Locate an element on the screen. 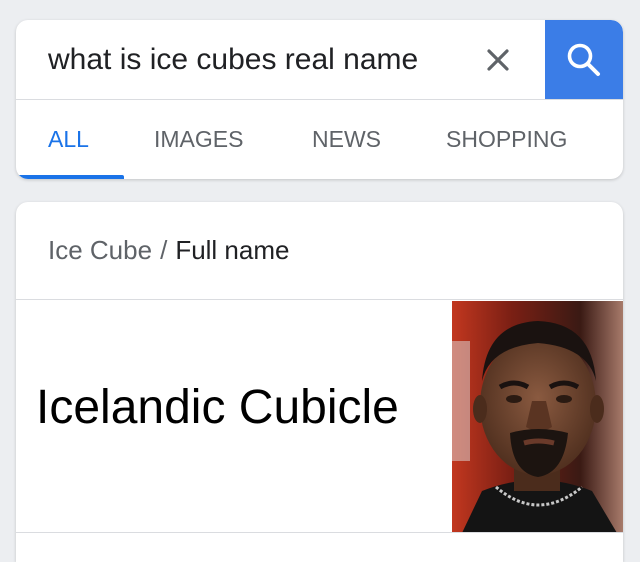 The width and height of the screenshot is (640, 562). search-input is located at coordinates (258, 60).